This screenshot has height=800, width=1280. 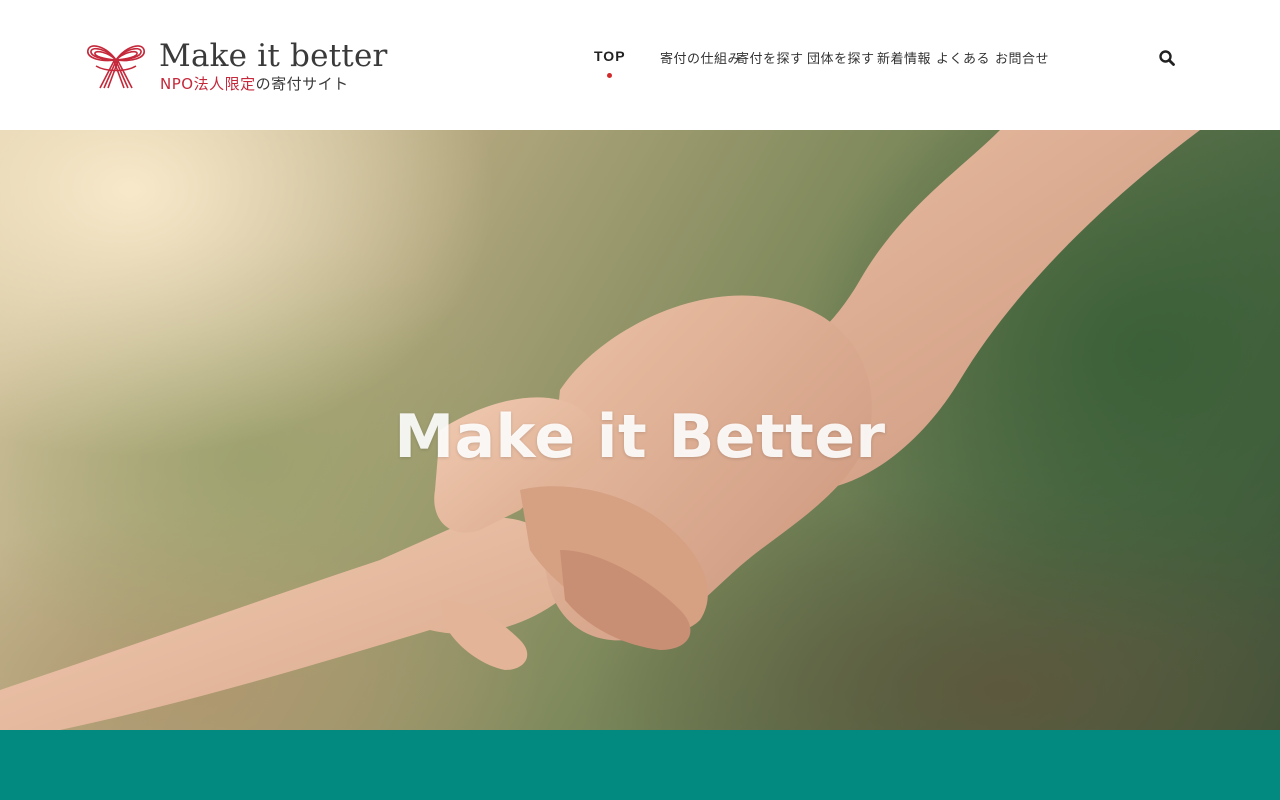 I want to click on nav-item-how-it-works: 寄付の仕組み, so click(x=700, y=57).